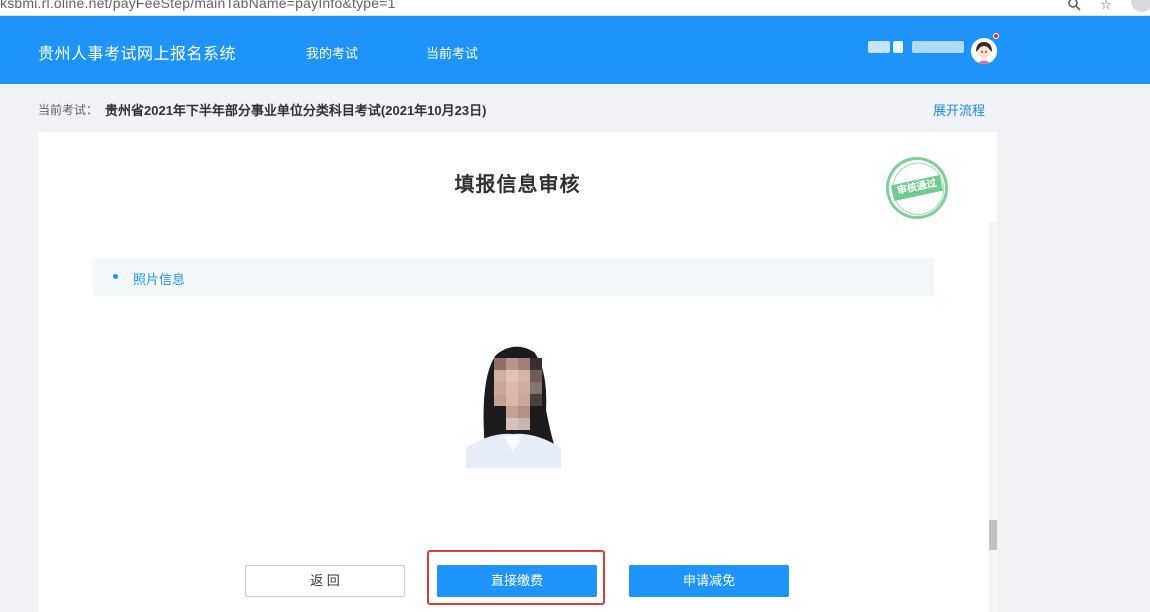 The height and width of the screenshot is (612, 1150). Describe the element at coordinates (137, 52) in the screenshot. I see `site-title: 贵州人事考试网上报名系统` at that location.